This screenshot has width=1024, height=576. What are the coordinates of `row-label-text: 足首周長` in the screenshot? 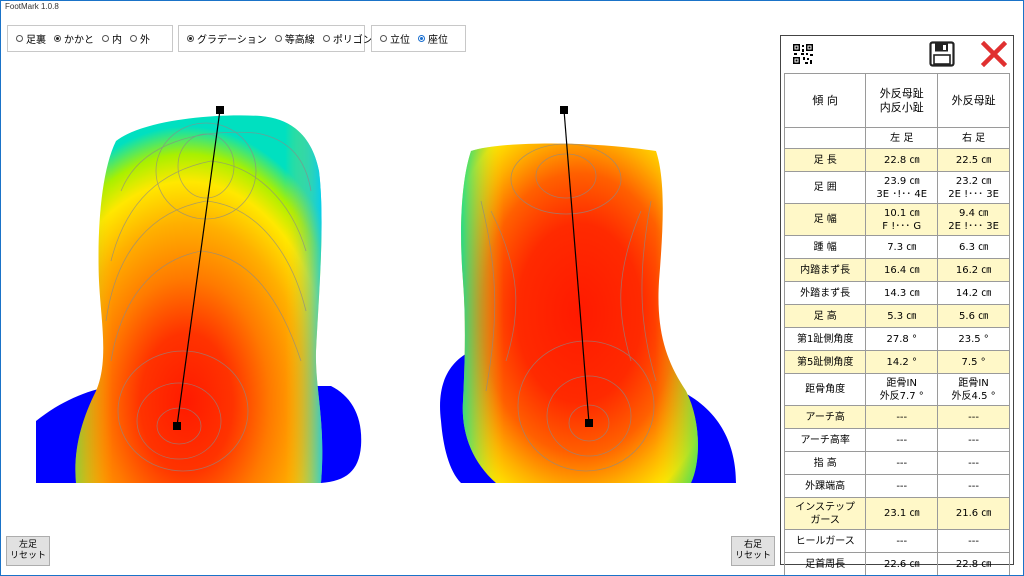 It's located at (825, 564).